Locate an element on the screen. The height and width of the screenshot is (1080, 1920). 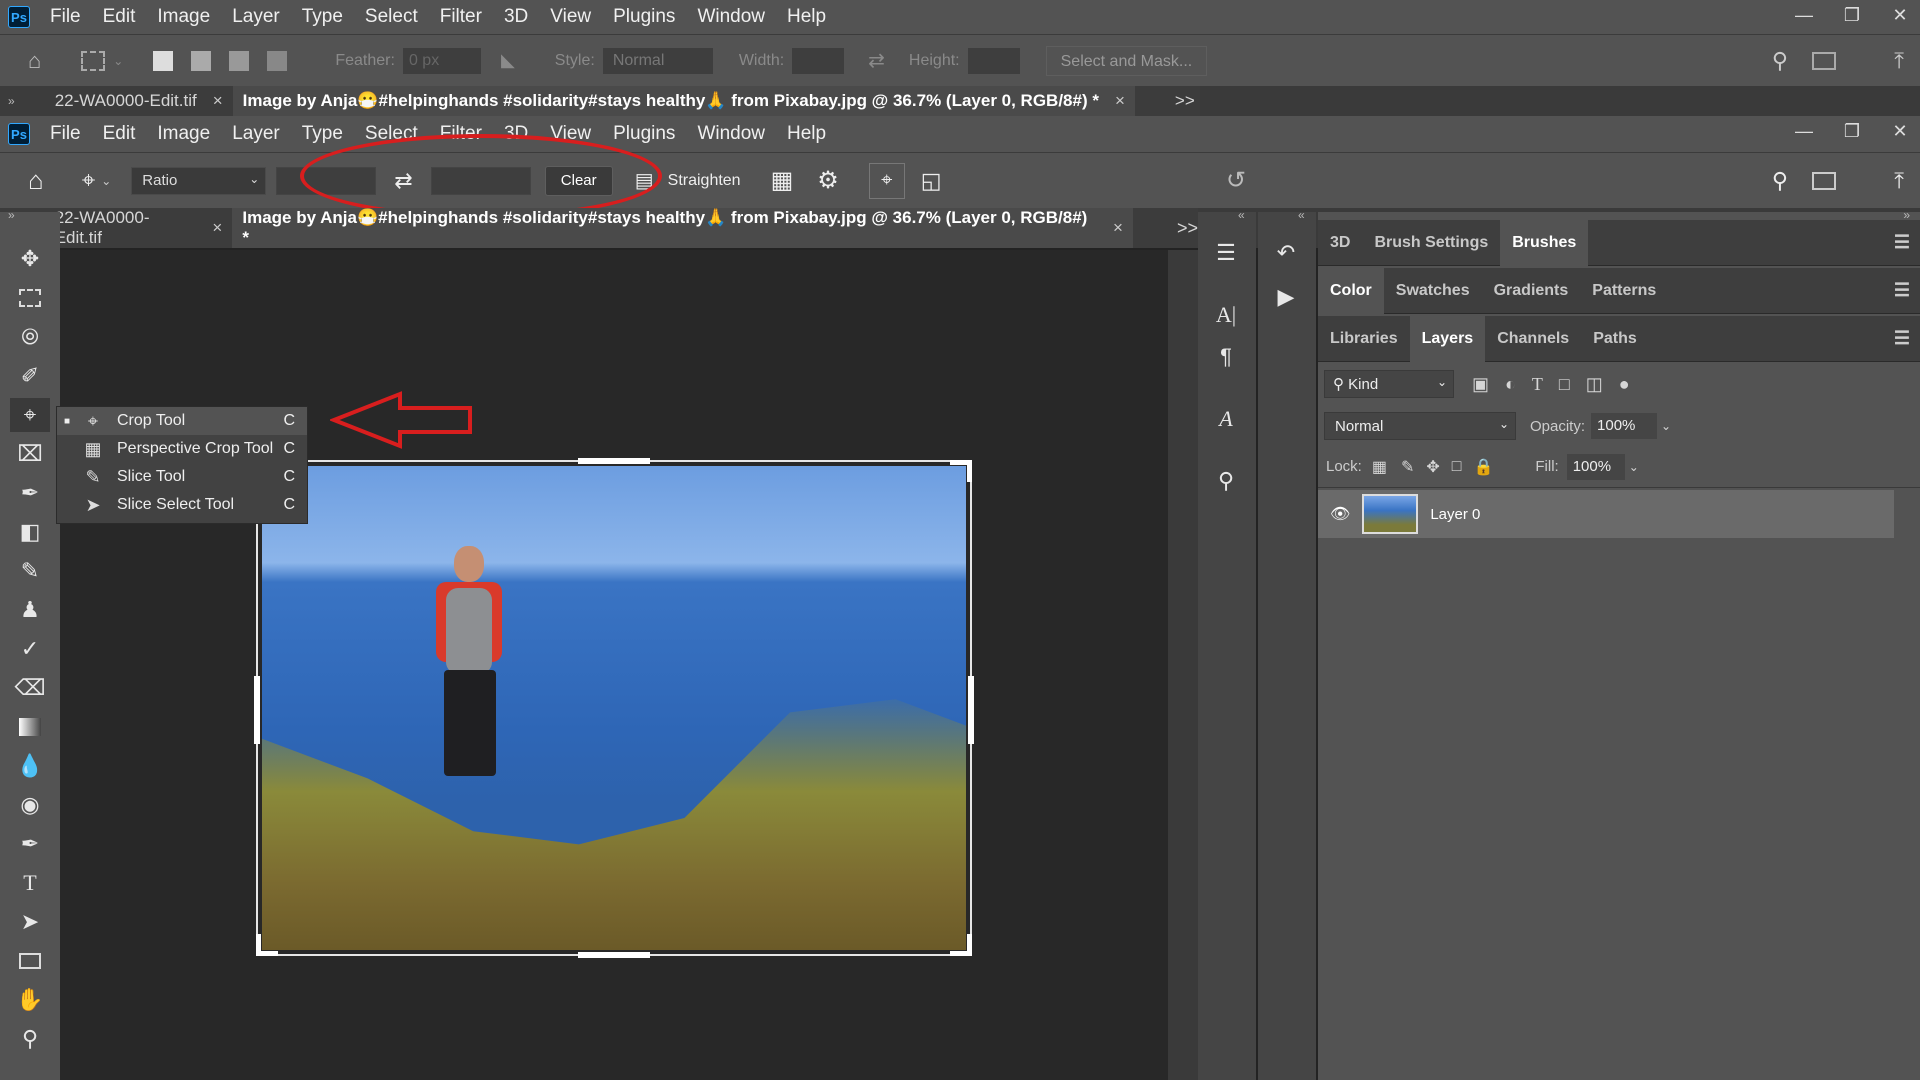
glyphs-icon: A is located at coordinates (1226, 419).